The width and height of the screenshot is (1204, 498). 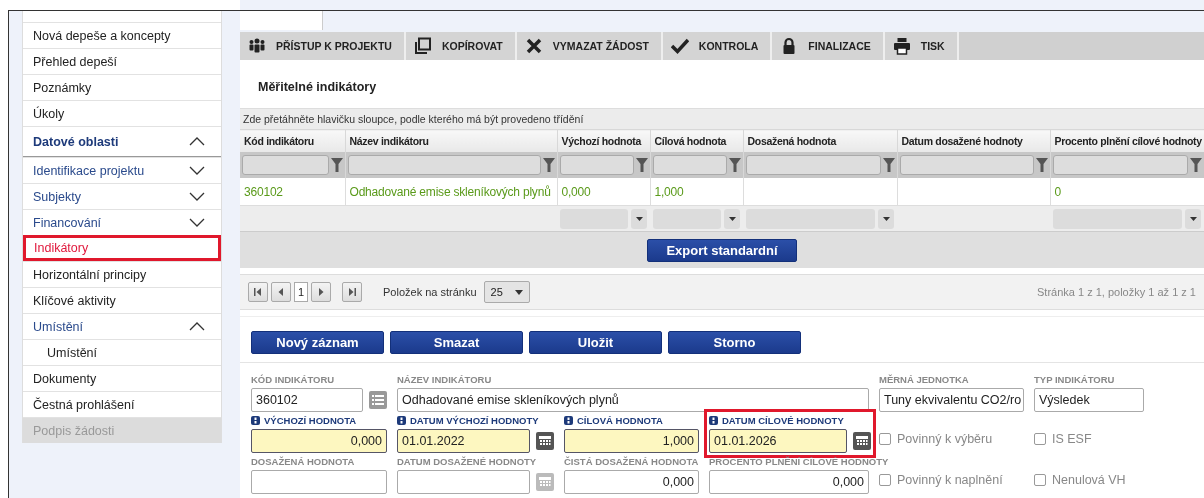 I want to click on field-label: NÁZEV INDIKÁTORU, so click(x=444, y=379).